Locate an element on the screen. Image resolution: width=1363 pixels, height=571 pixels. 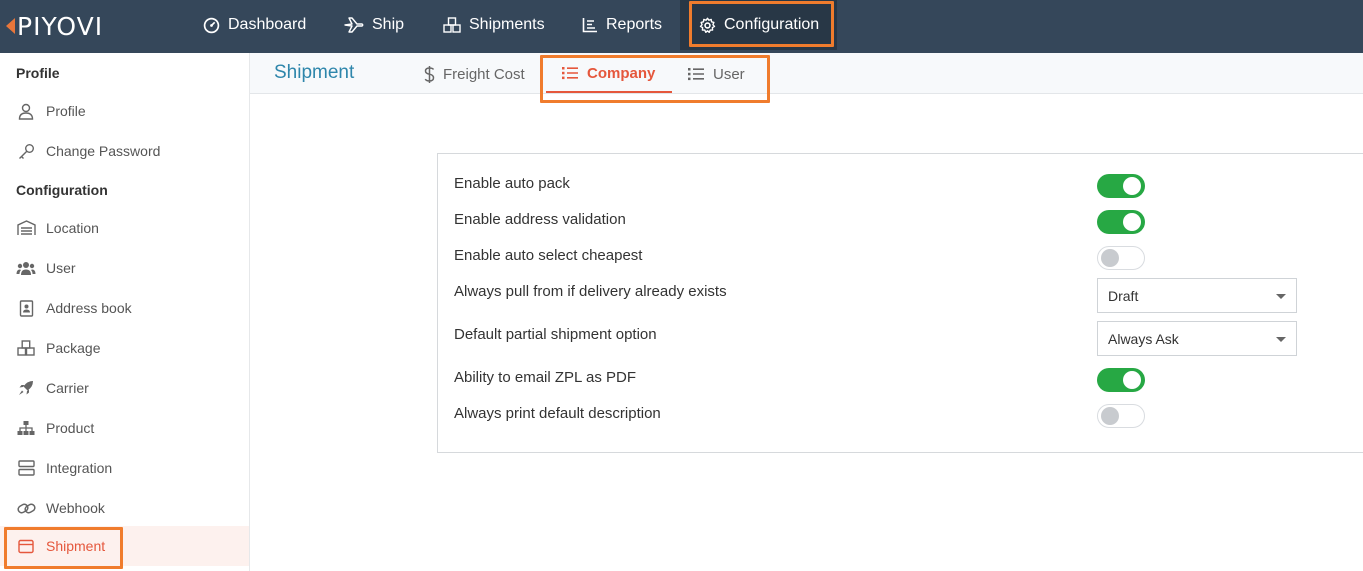
sidebar-item-label: Location is located at coordinates (72, 228).